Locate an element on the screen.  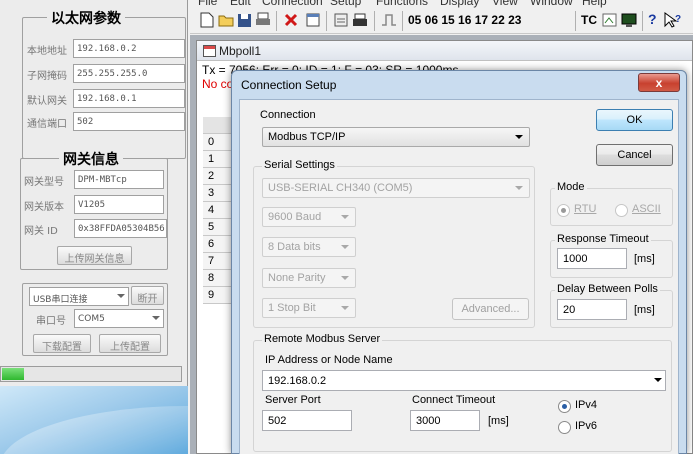
delay-between-polls-input: 20 is located at coordinates (592, 309).